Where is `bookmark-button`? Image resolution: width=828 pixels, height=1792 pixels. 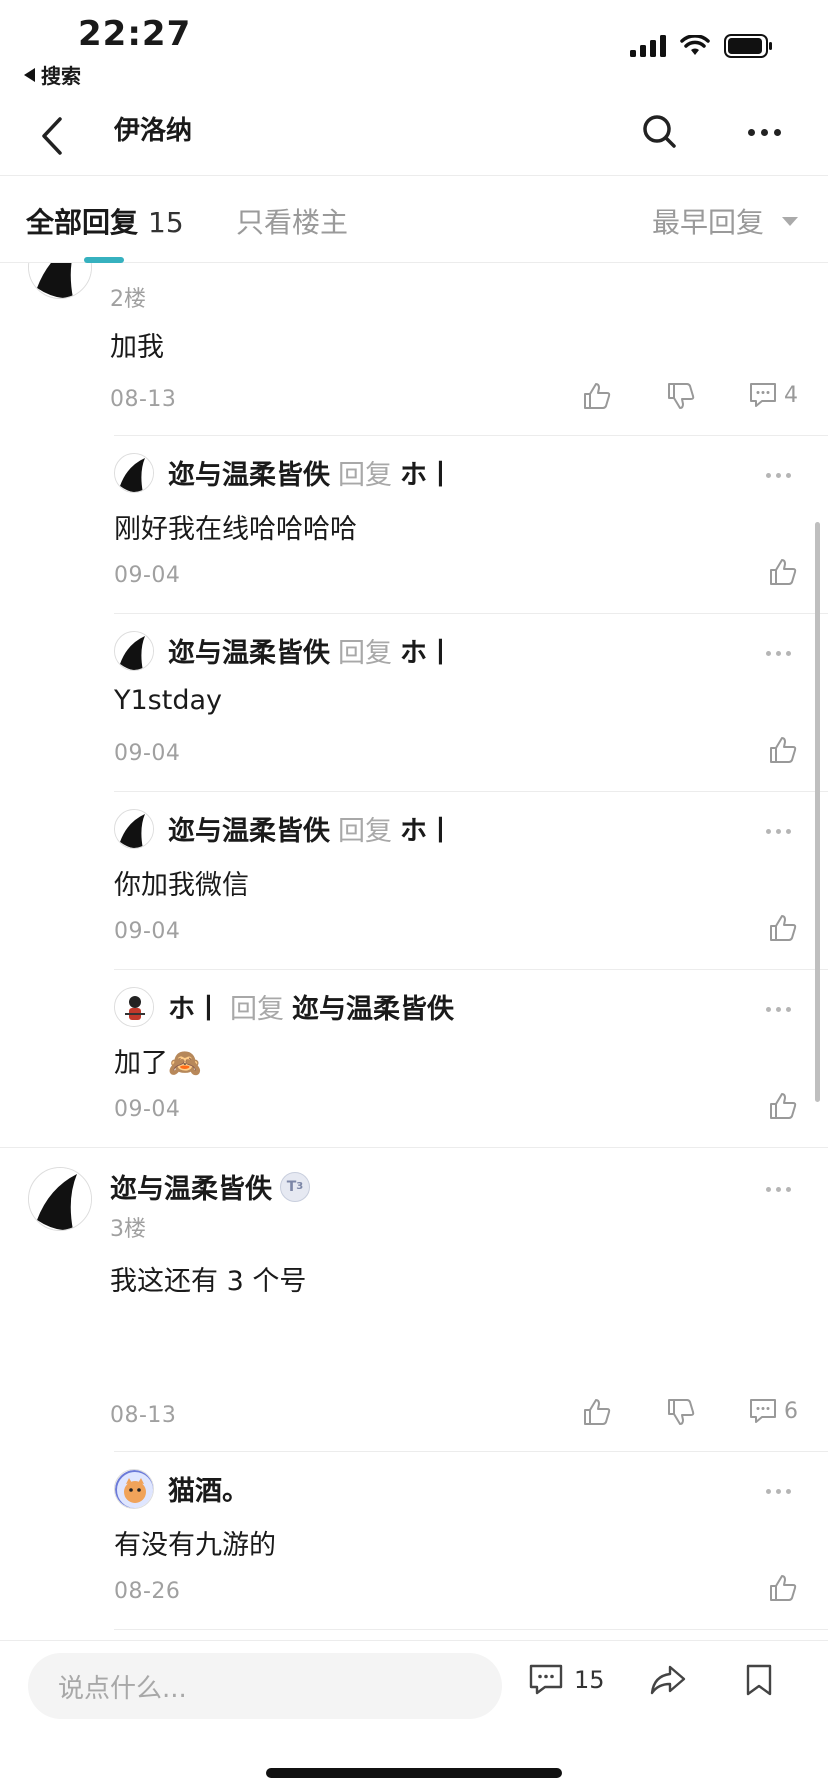
bookmark-button is located at coordinates (759, 1682).